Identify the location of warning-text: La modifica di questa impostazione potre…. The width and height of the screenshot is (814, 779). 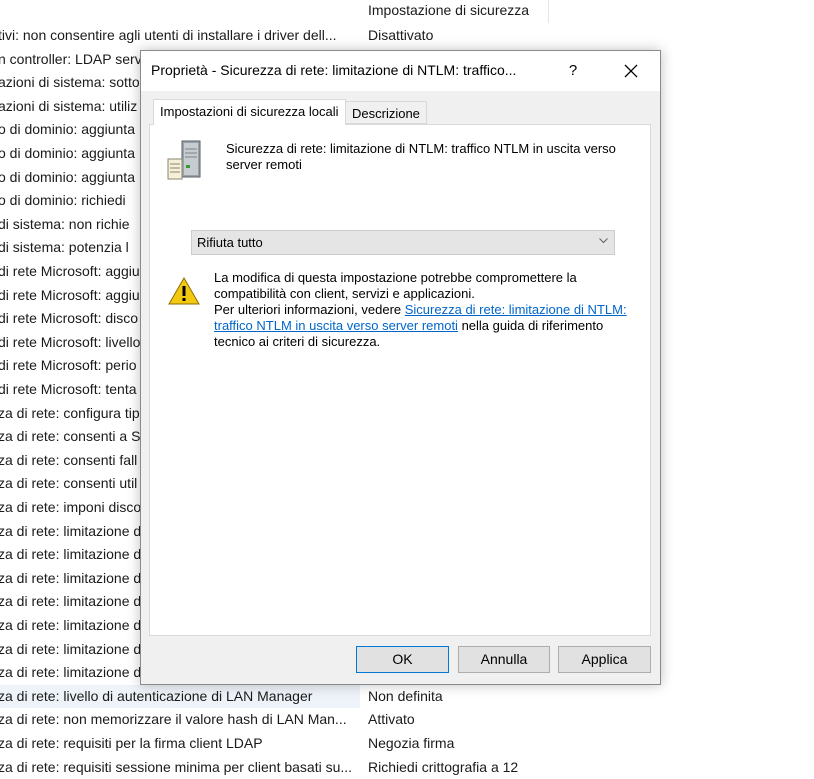
(424, 310).